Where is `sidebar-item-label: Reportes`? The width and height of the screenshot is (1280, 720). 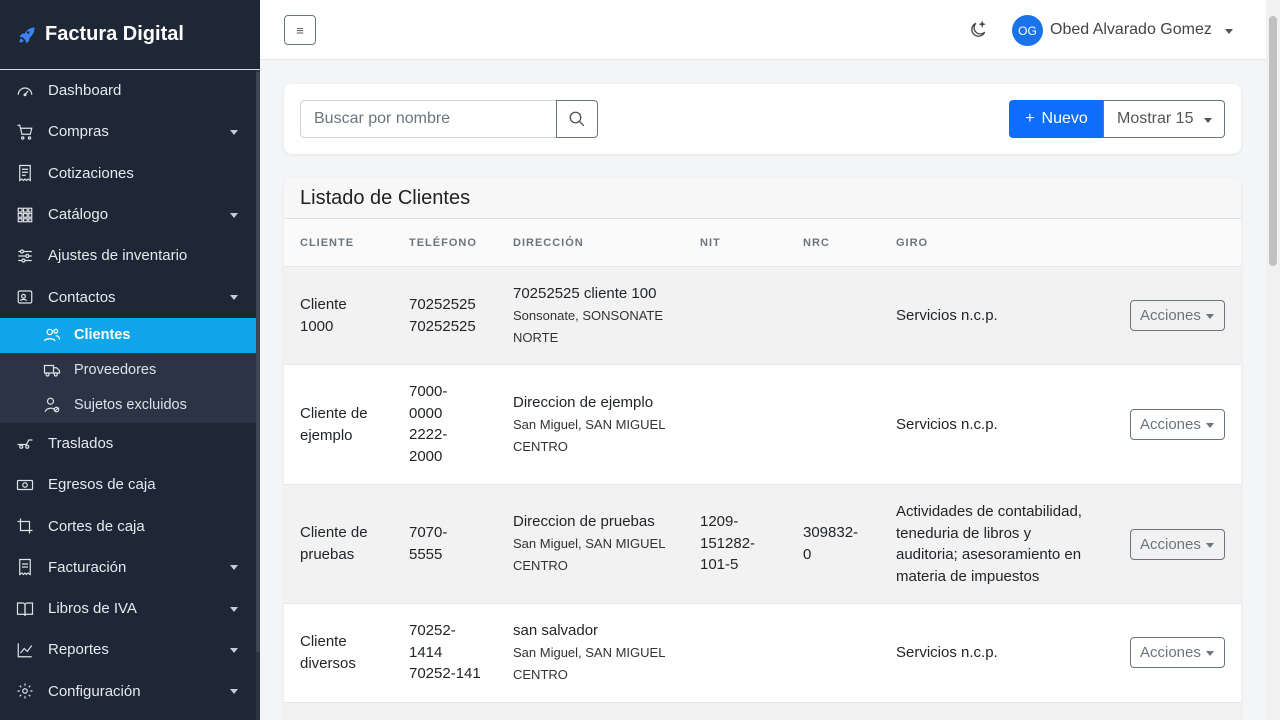
sidebar-item-label: Reportes is located at coordinates (78, 650).